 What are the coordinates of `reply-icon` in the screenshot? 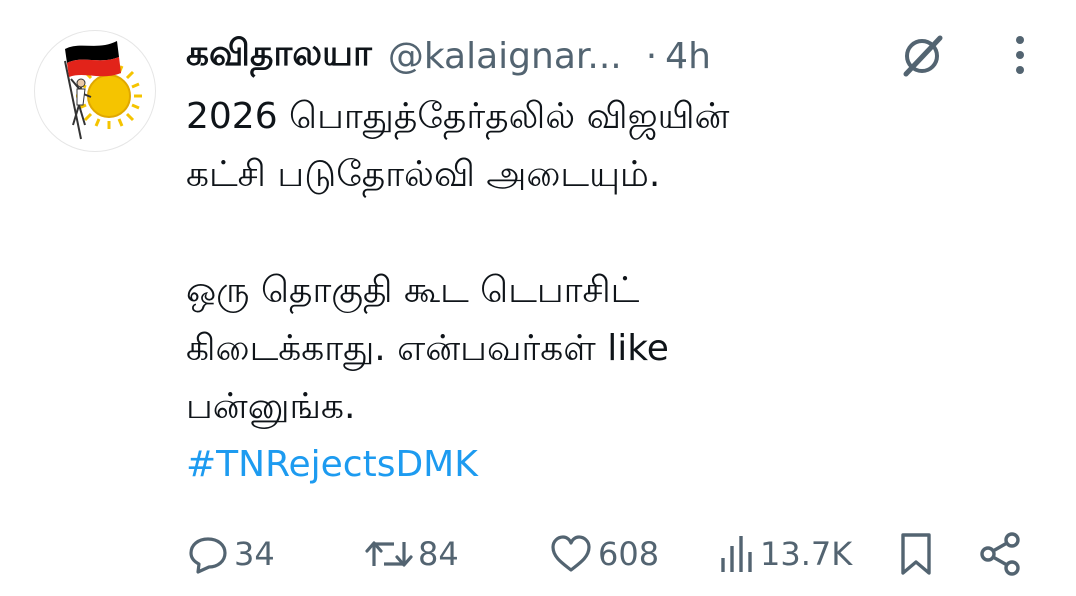 It's located at (208, 555).